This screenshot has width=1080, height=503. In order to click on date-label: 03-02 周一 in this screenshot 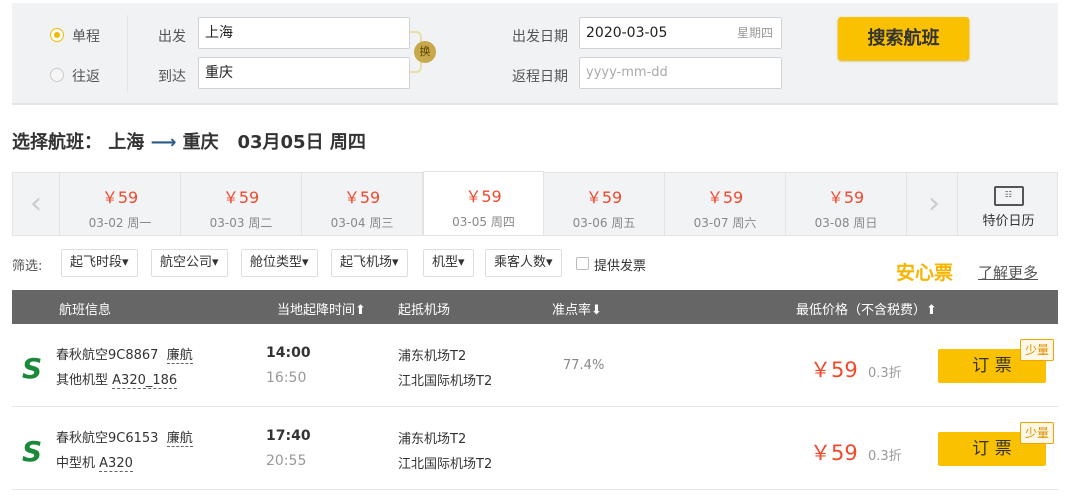, I will do `click(120, 223)`.